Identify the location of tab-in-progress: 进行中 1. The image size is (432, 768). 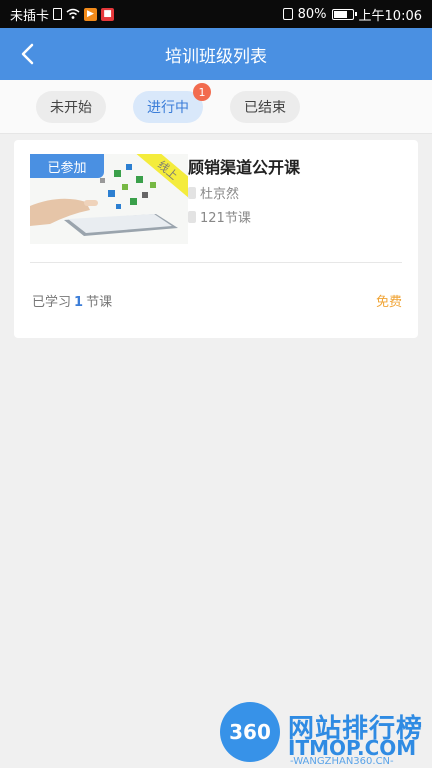
(172, 103).